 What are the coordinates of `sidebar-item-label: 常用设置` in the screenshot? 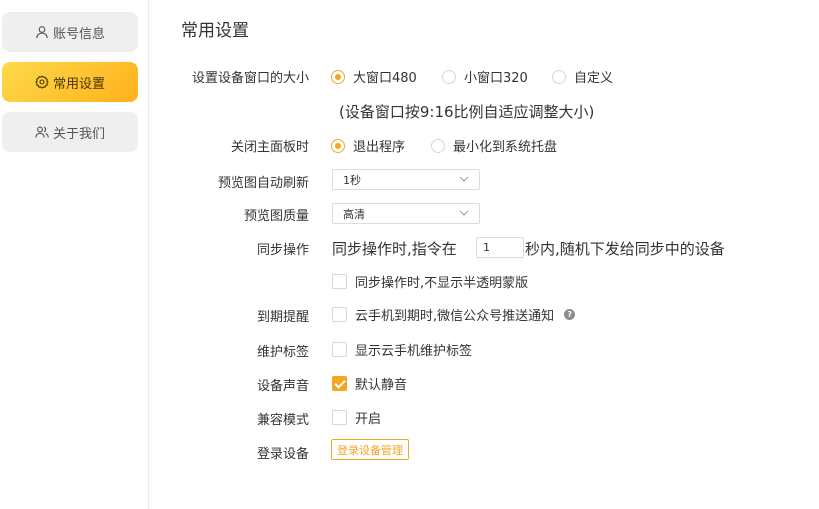 It's located at (78, 84).